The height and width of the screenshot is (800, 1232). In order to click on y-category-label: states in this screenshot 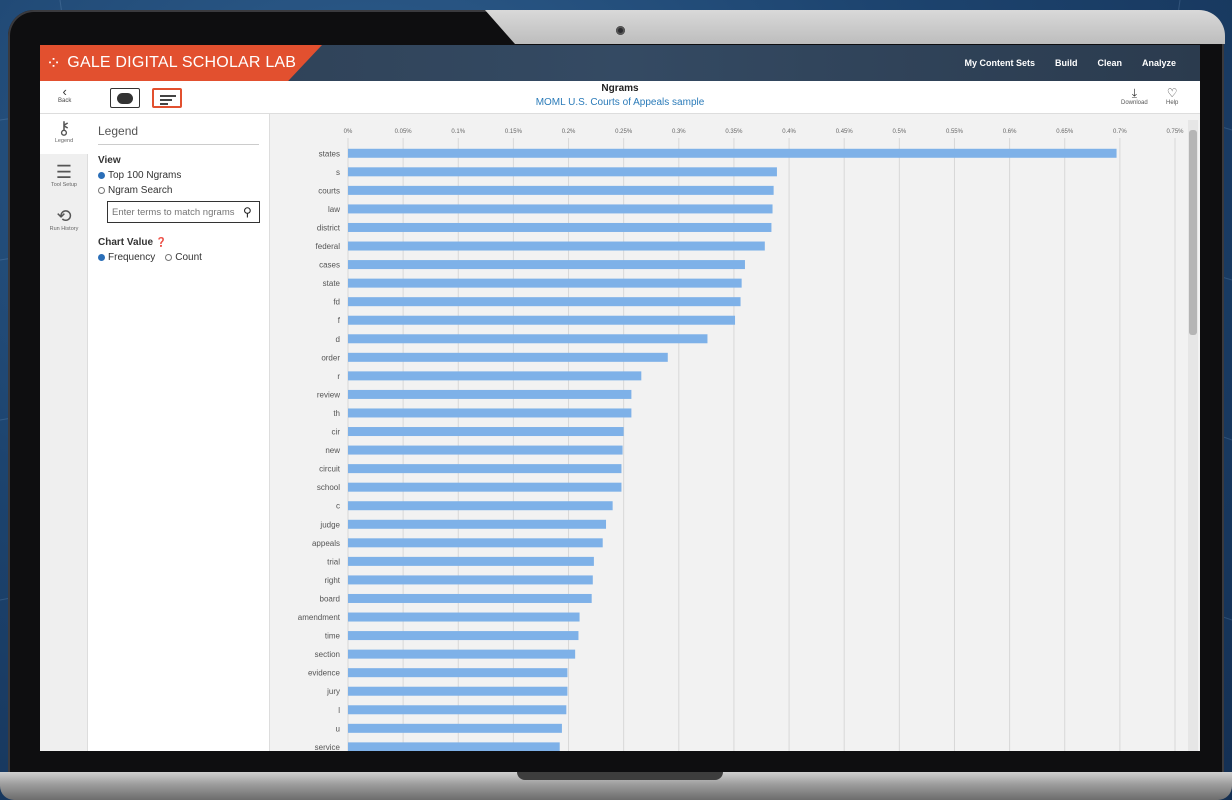, I will do `click(329, 153)`.